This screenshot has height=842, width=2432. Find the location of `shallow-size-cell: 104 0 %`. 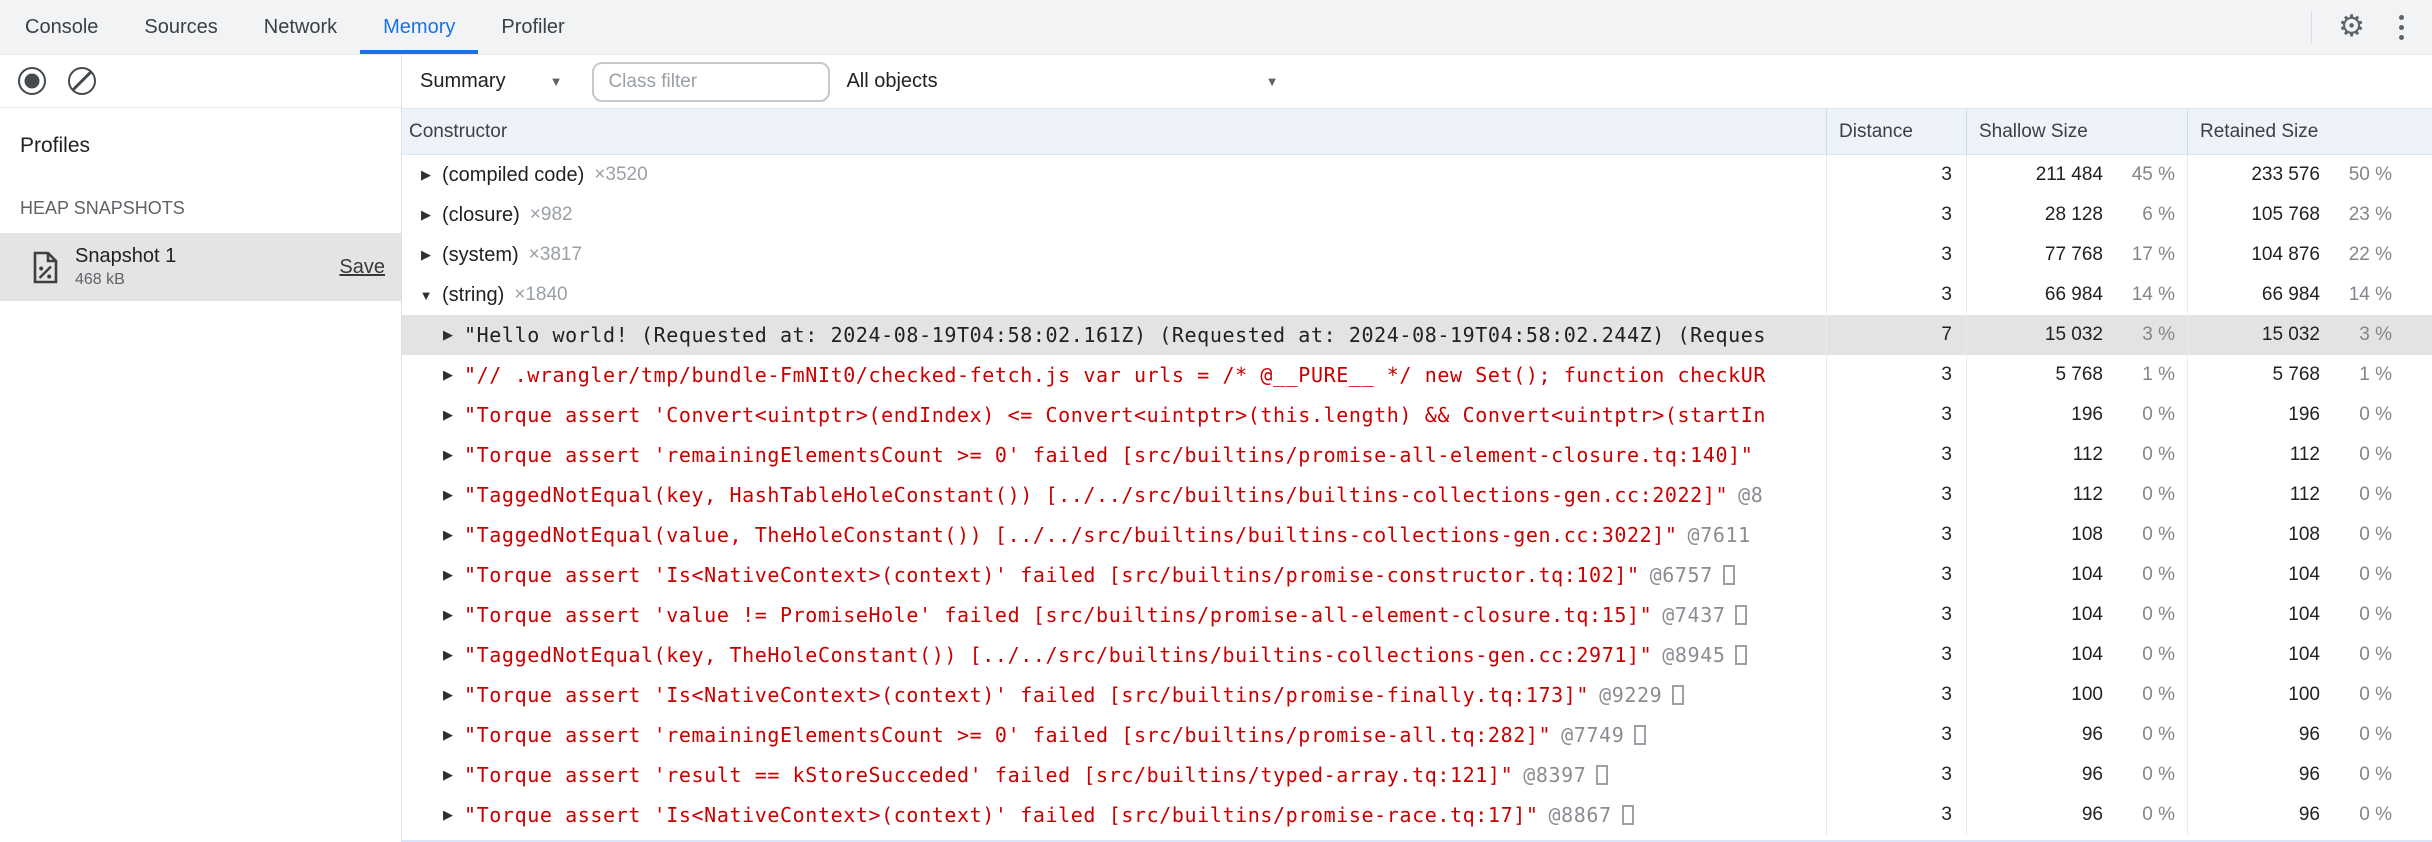

shallow-size-cell: 104 0 % is located at coordinates (2076, 655).